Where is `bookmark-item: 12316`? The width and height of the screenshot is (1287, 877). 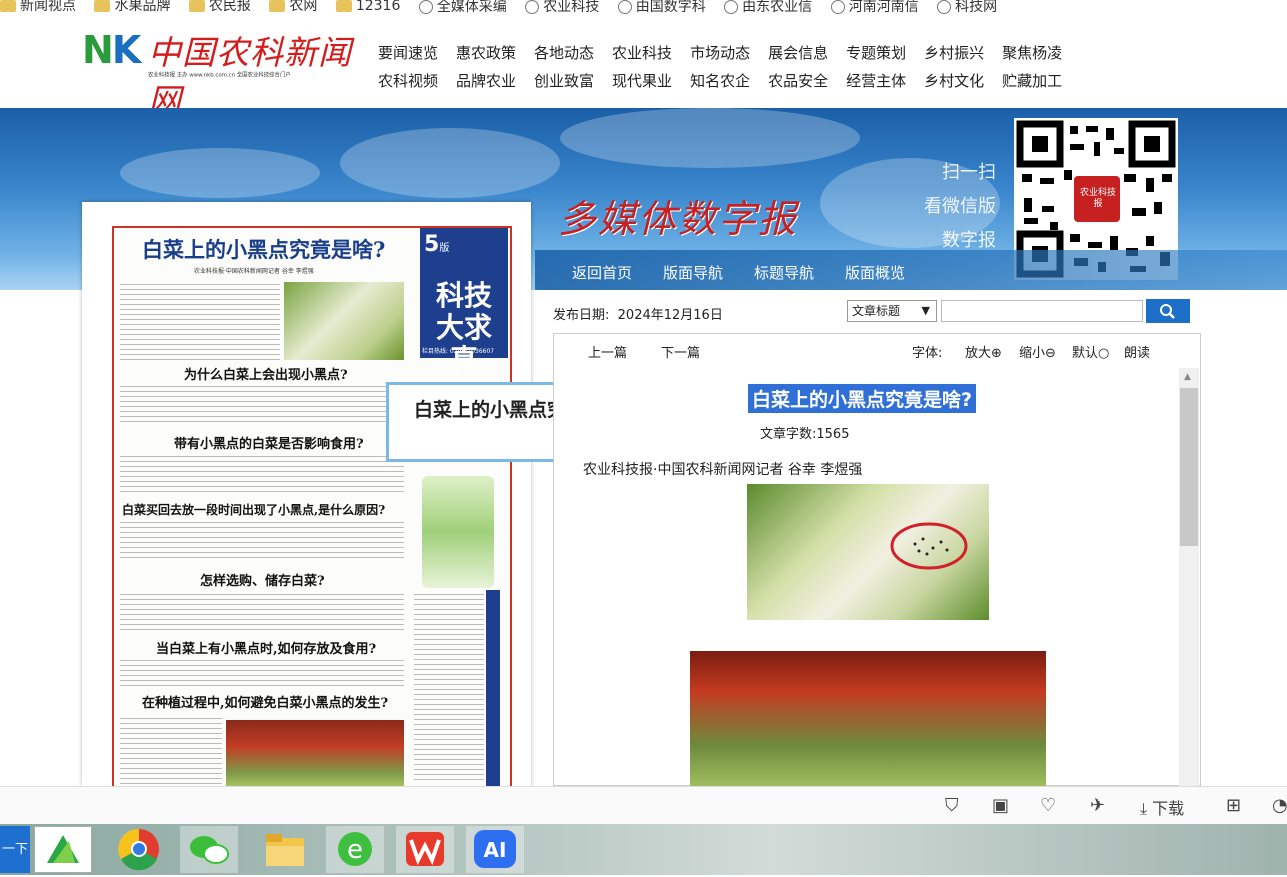
bookmark-item: 12316 is located at coordinates (367, 6).